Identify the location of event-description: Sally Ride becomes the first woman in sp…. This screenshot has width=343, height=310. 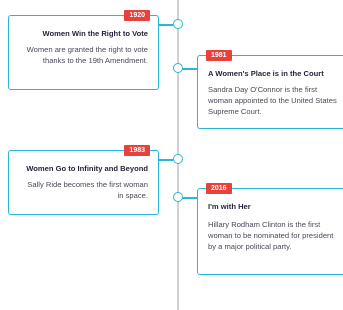
(87, 190).